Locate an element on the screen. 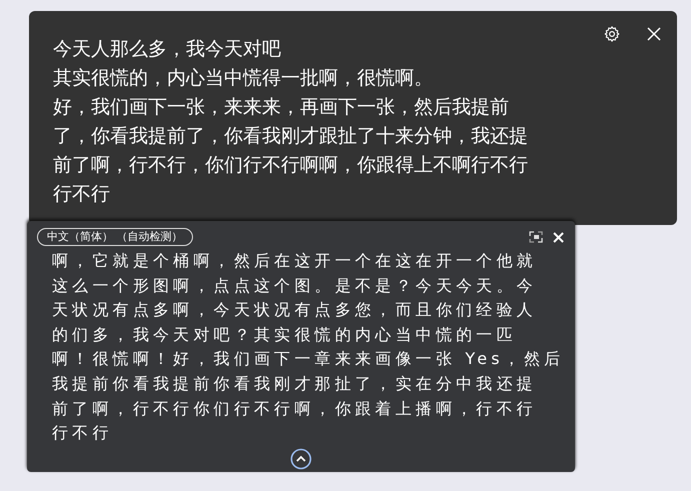  caption-line: 好，我们画下一张，来来来，再画下一张，然后我提前 is located at coordinates (281, 107).